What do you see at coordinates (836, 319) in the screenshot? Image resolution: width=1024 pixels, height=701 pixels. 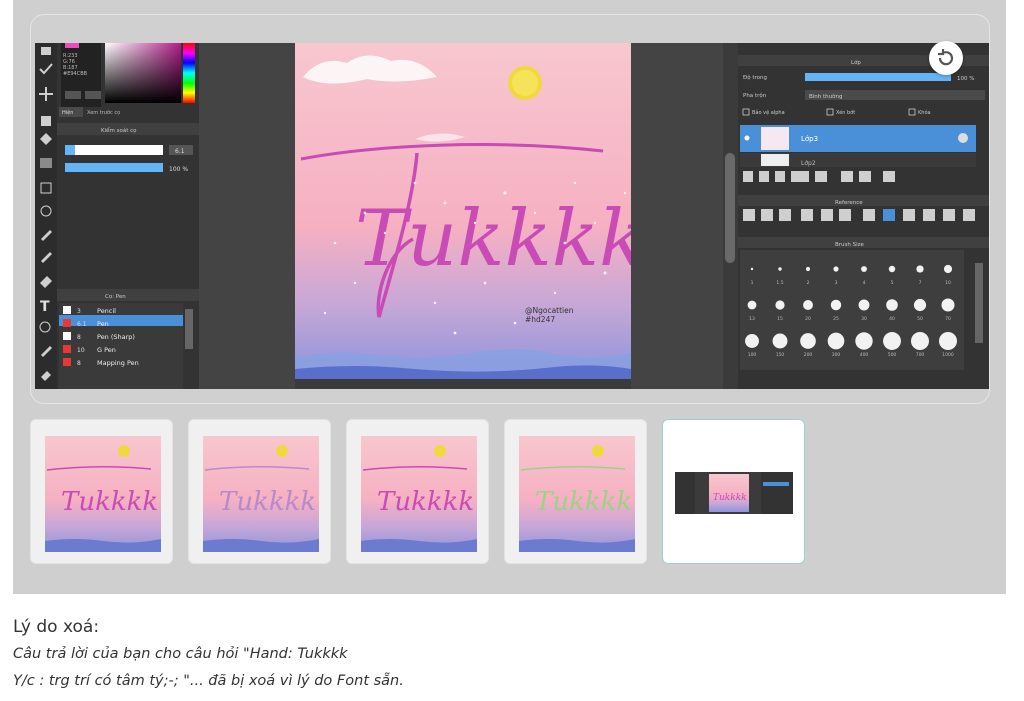 I see `brush-size-label: 25` at bounding box center [836, 319].